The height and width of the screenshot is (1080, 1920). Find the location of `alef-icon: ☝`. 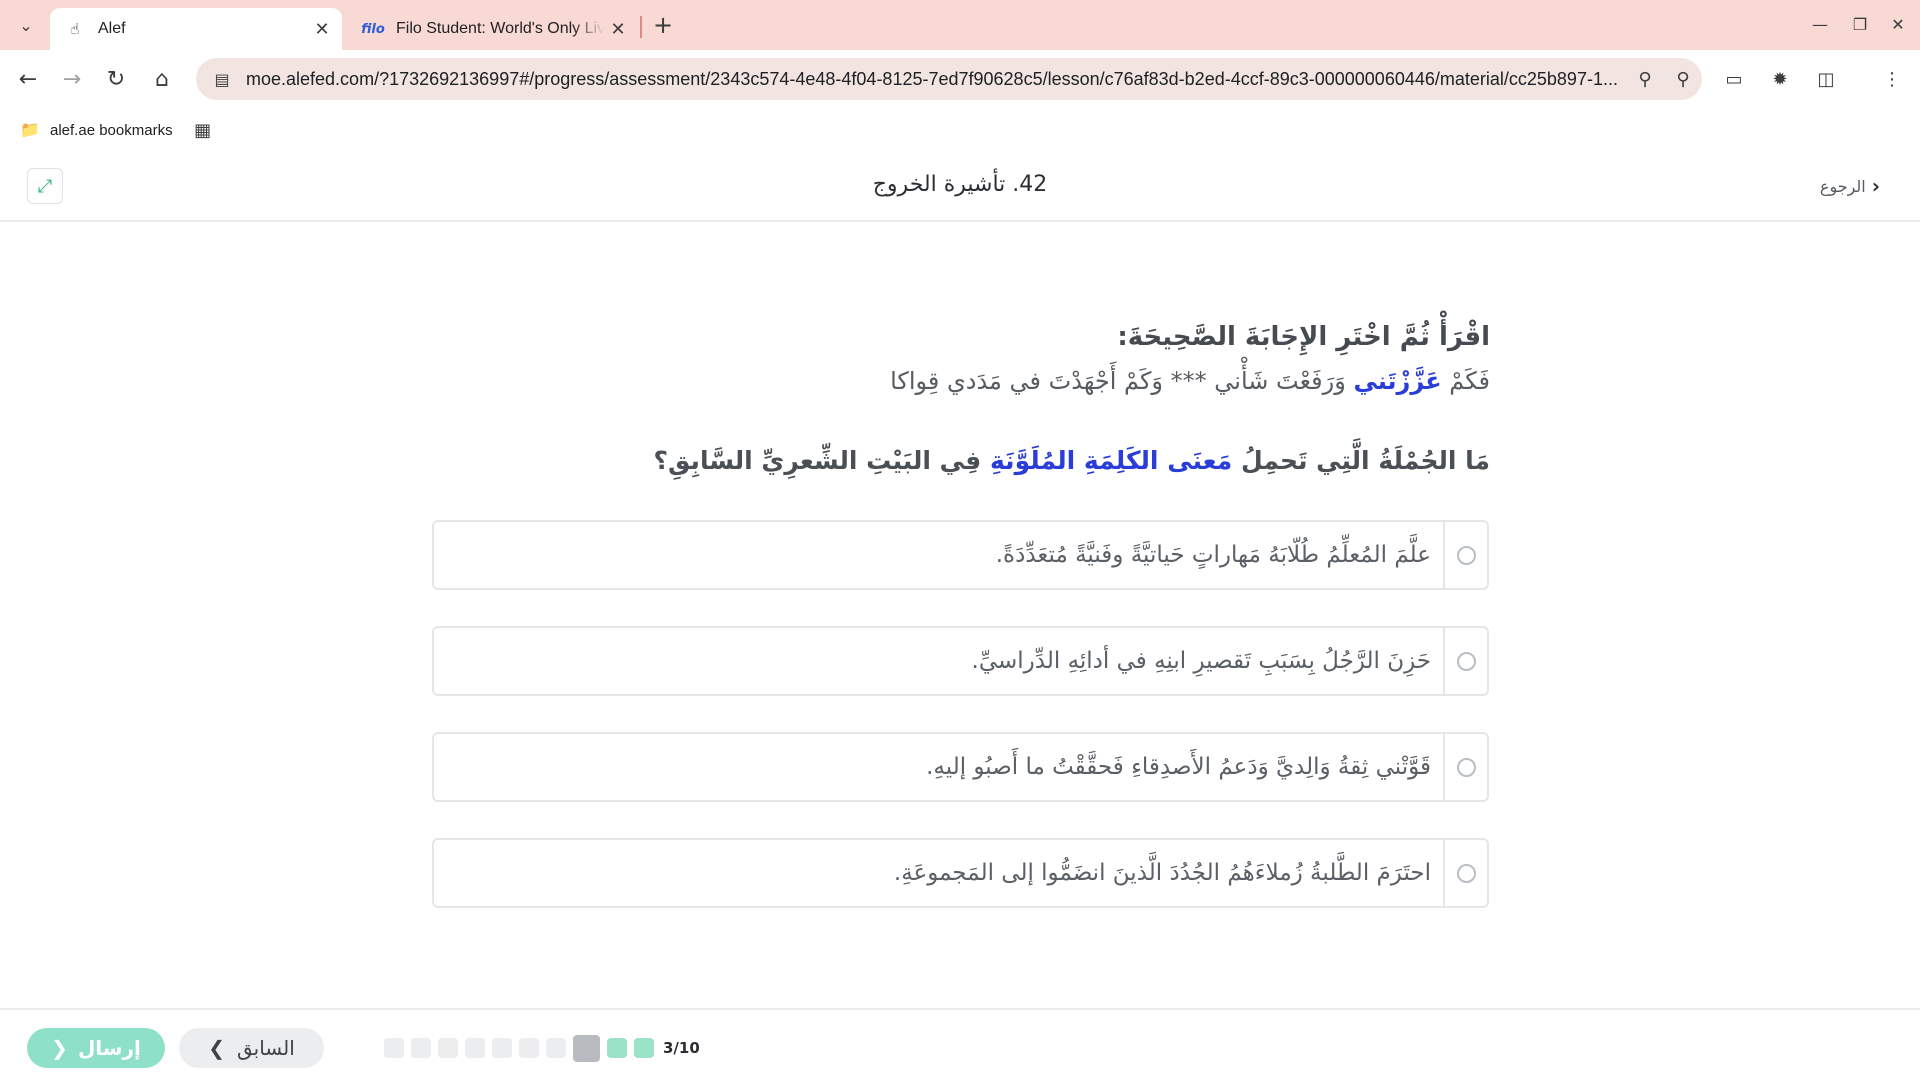

alef-icon: ☝ is located at coordinates (75, 29).